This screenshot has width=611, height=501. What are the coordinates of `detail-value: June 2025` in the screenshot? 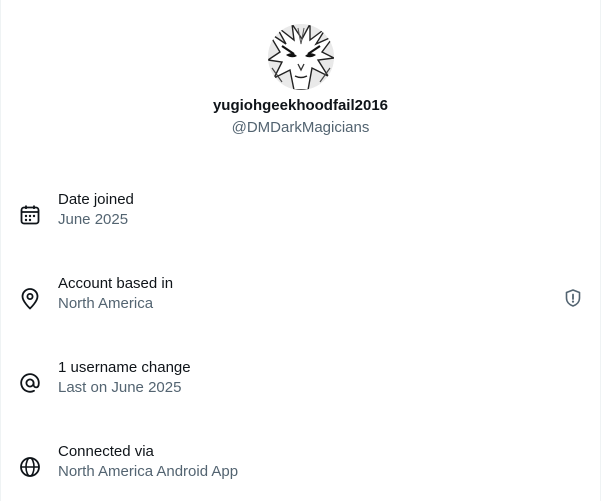 It's located at (93, 219).